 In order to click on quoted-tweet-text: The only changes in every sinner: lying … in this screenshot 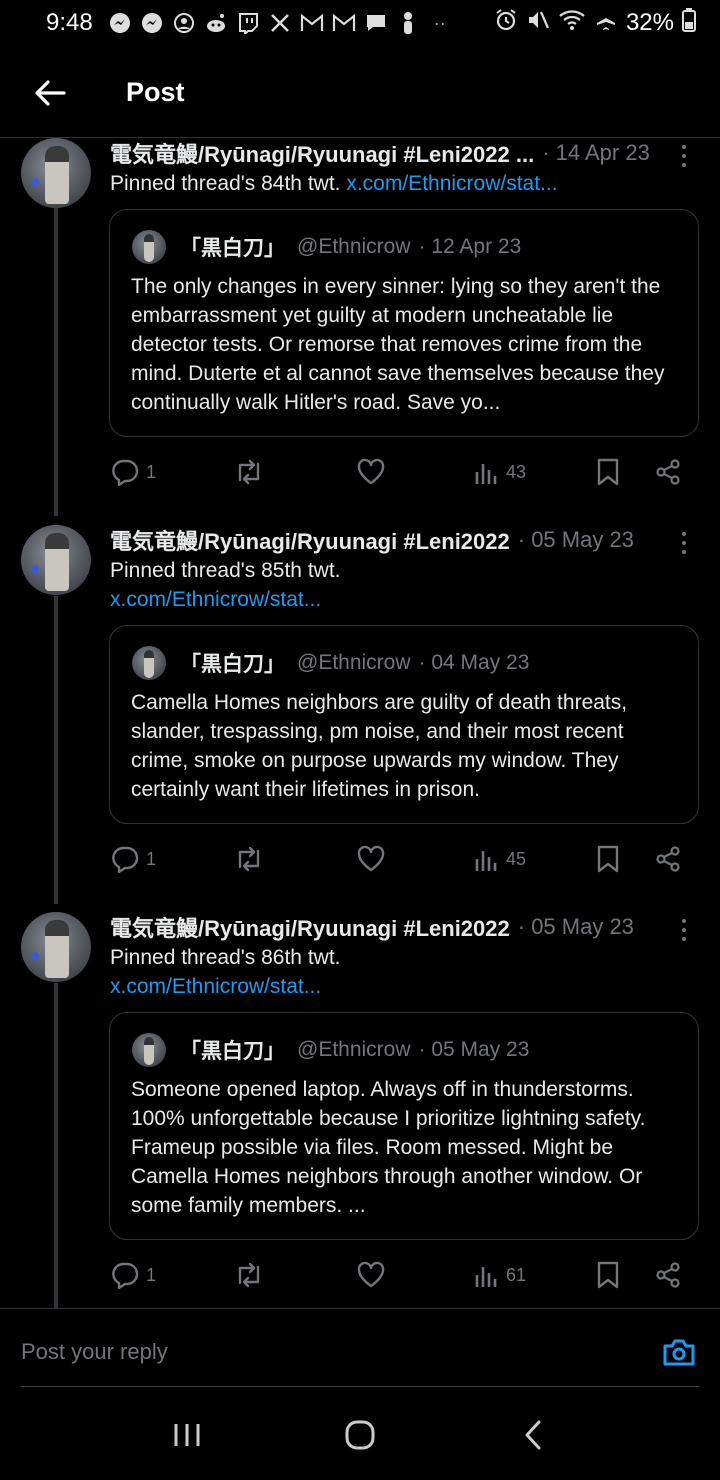, I will do `click(398, 344)`.